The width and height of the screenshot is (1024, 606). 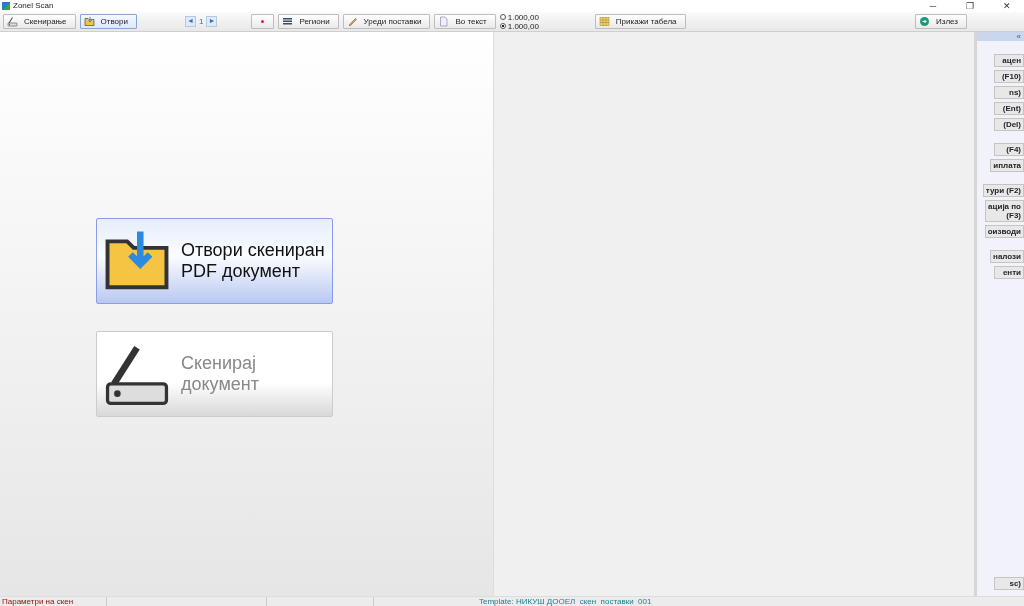 What do you see at coordinates (1009, 149) in the screenshot?
I see `side-button: (F4)` at bounding box center [1009, 149].